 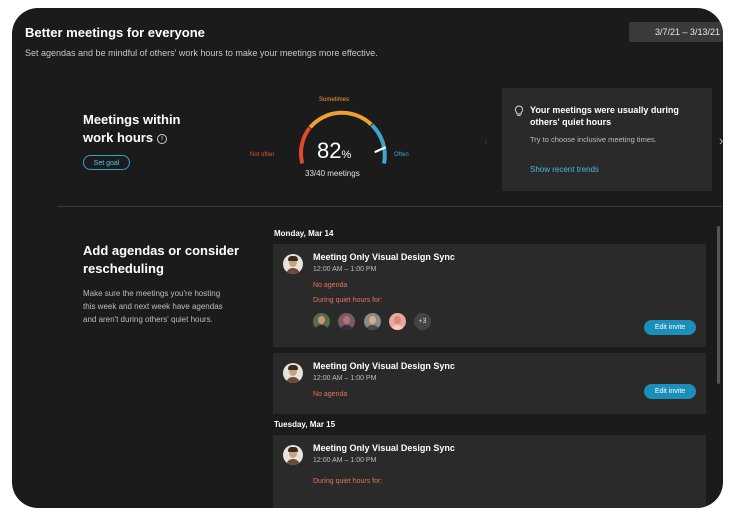 I want to click on gauge-arc-sometimes, so click(x=340, y=119).